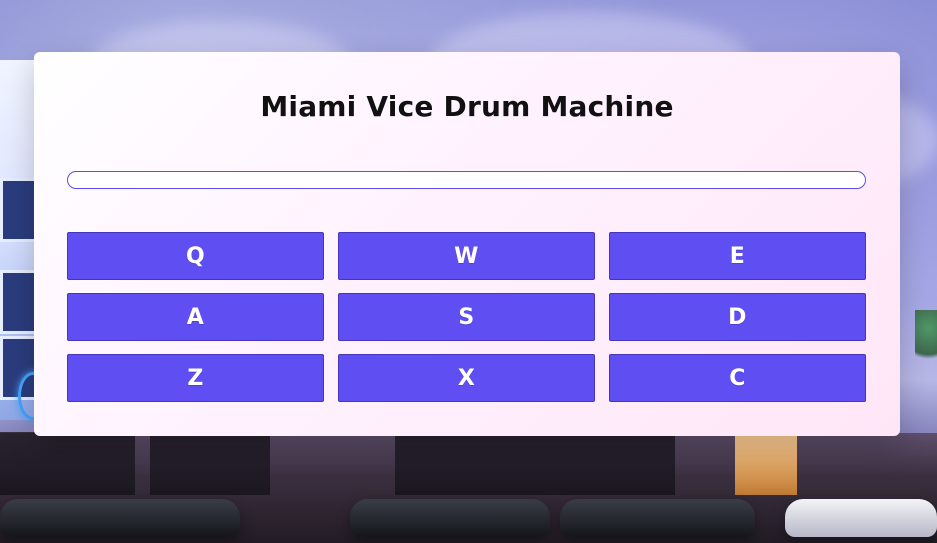  I want to click on pad-label: X, so click(466, 378).